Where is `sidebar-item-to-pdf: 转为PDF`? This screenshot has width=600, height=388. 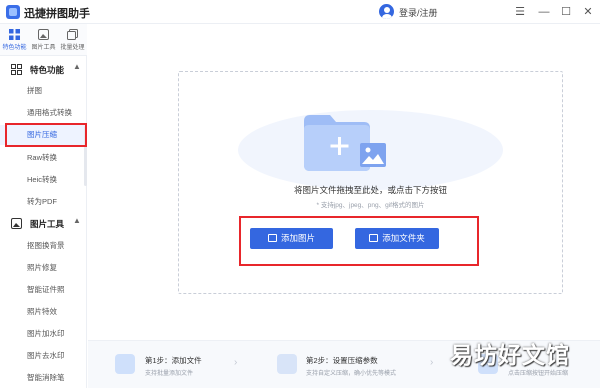 sidebar-item-to-pdf: 转为PDF is located at coordinates (43, 202).